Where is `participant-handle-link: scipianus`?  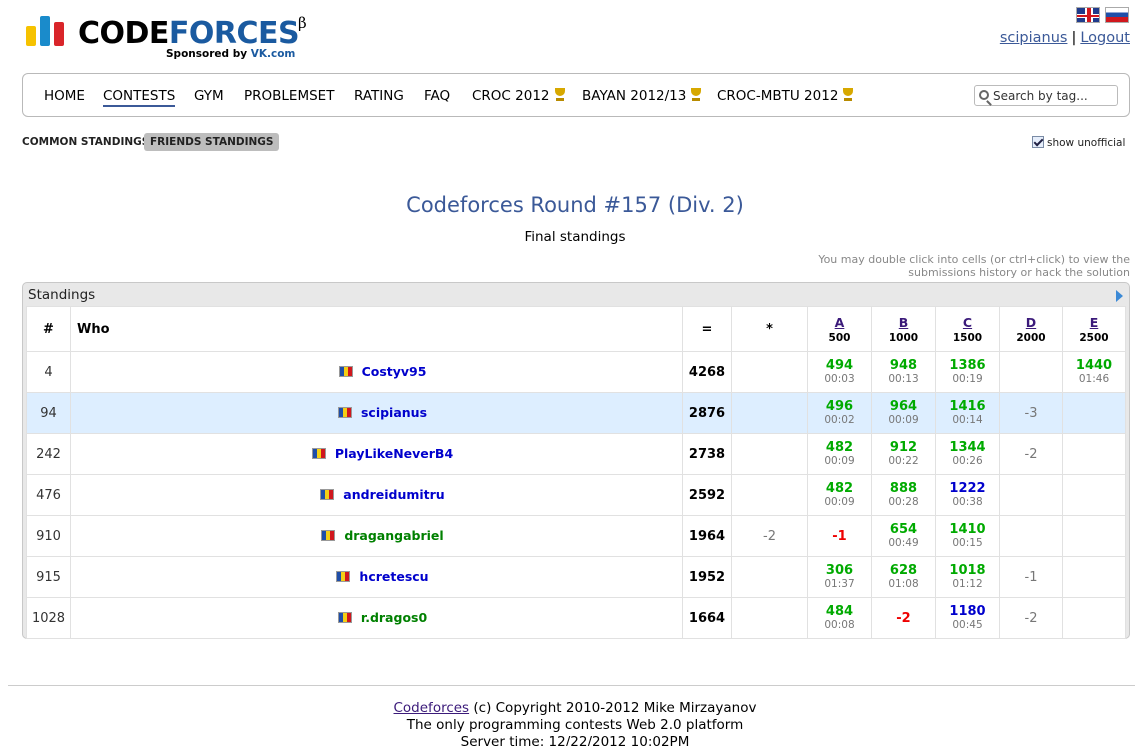
participant-handle-link: scipianus is located at coordinates (394, 412).